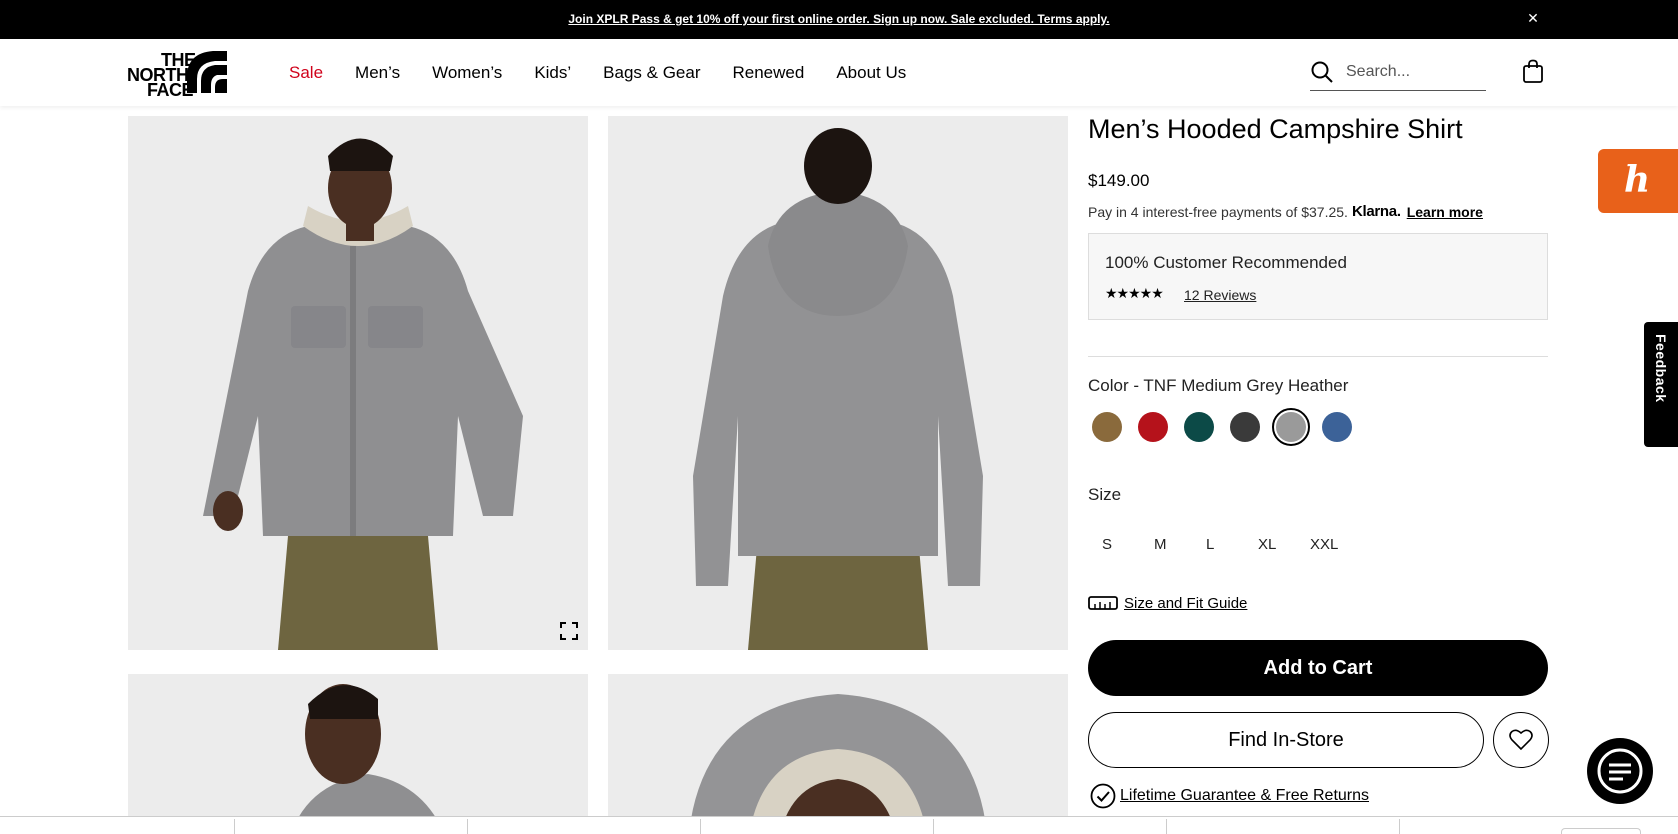 The height and width of the screenshot is (834, 1678). Describe the element at coordinates (569, 631) in the screenshot. I see `expand-icon` at that location.